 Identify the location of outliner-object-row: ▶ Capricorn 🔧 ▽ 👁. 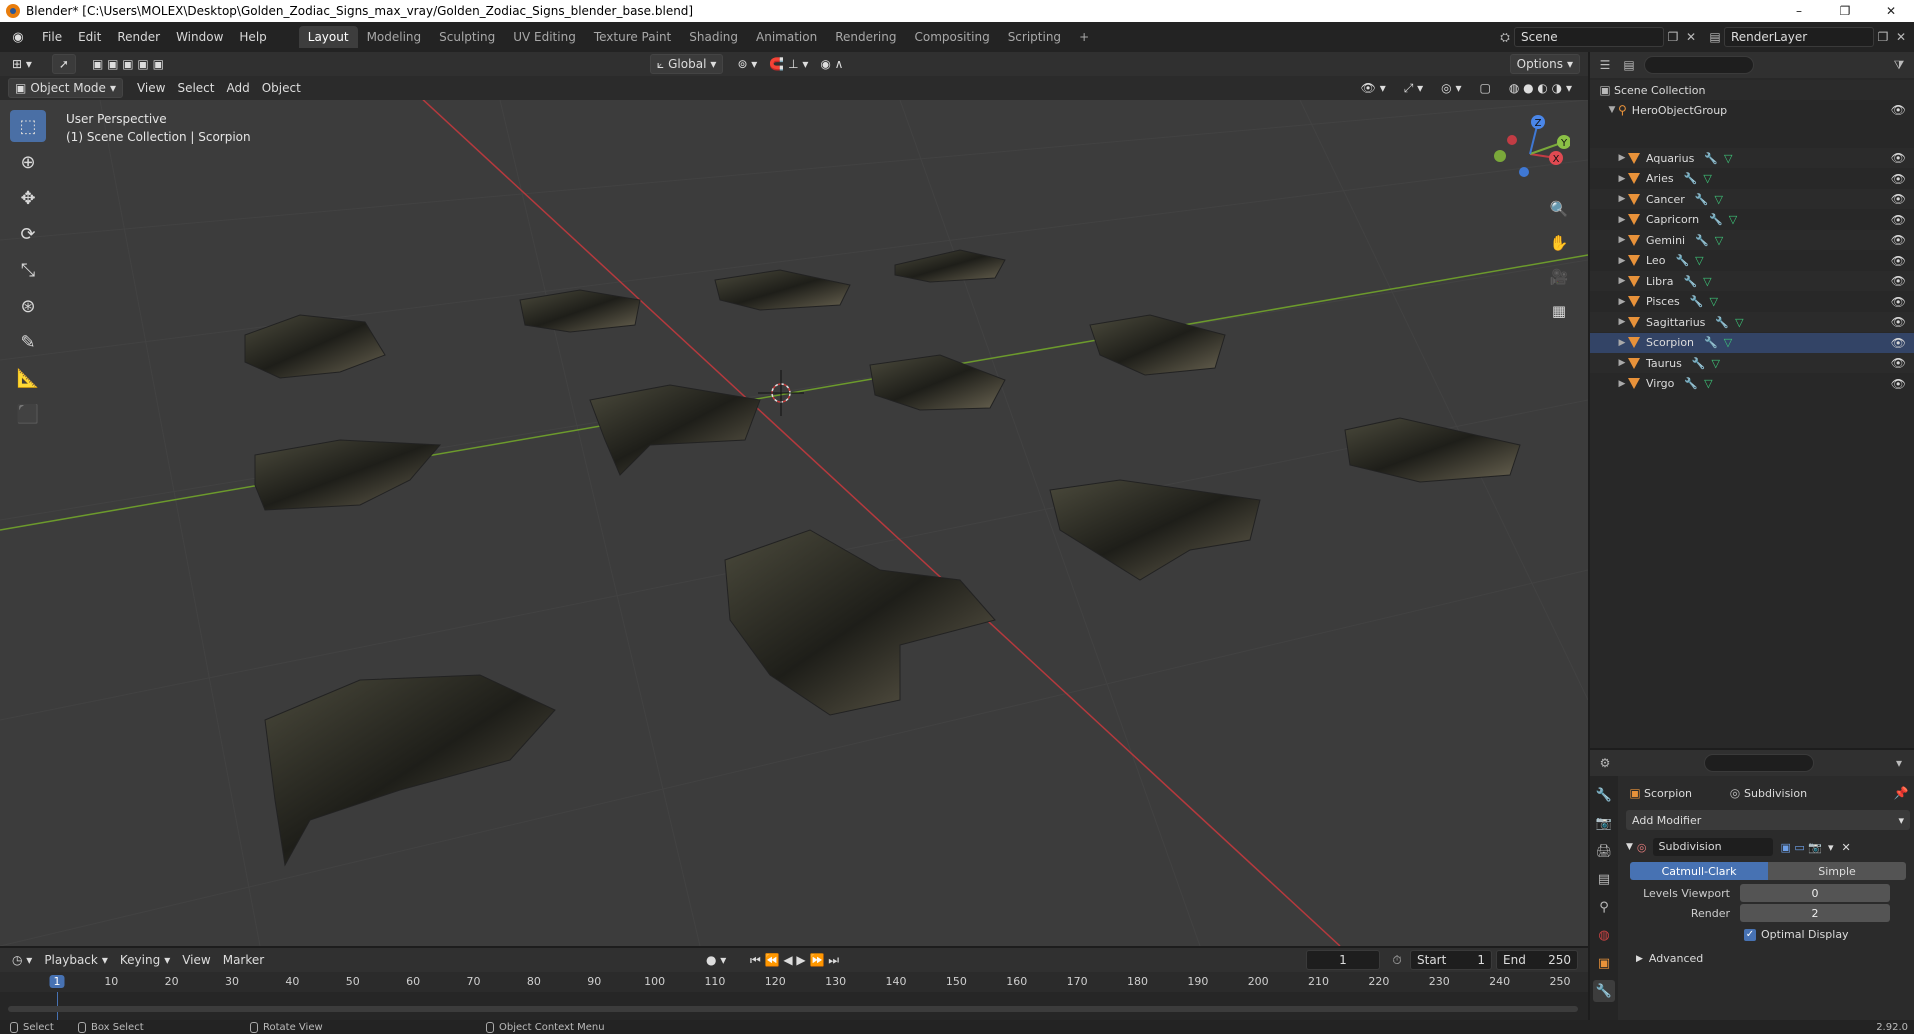
(1752, 220).